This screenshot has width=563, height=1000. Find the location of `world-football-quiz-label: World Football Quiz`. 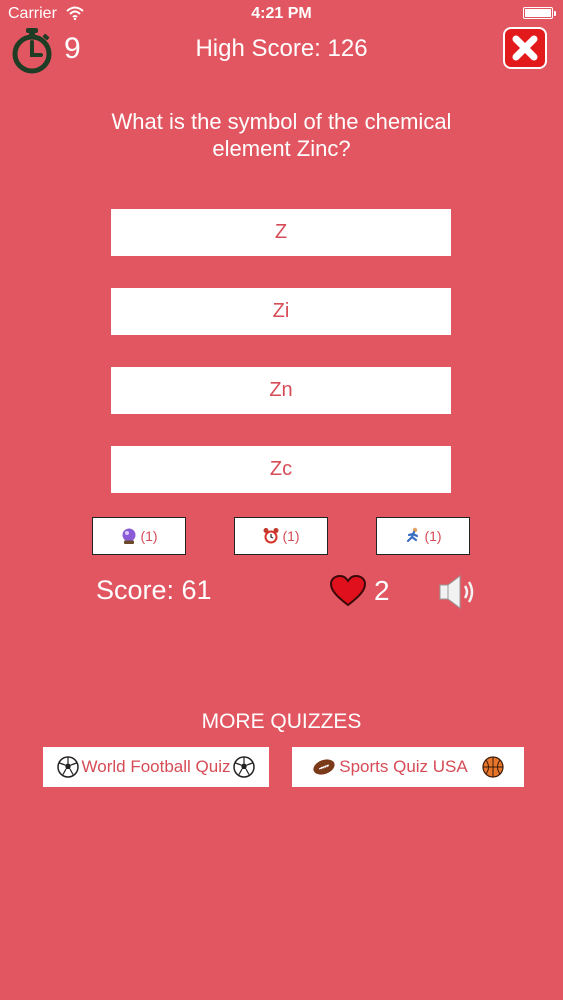

world-football-quiz-label: World Football Quiz is located at coordinates (156, 766).